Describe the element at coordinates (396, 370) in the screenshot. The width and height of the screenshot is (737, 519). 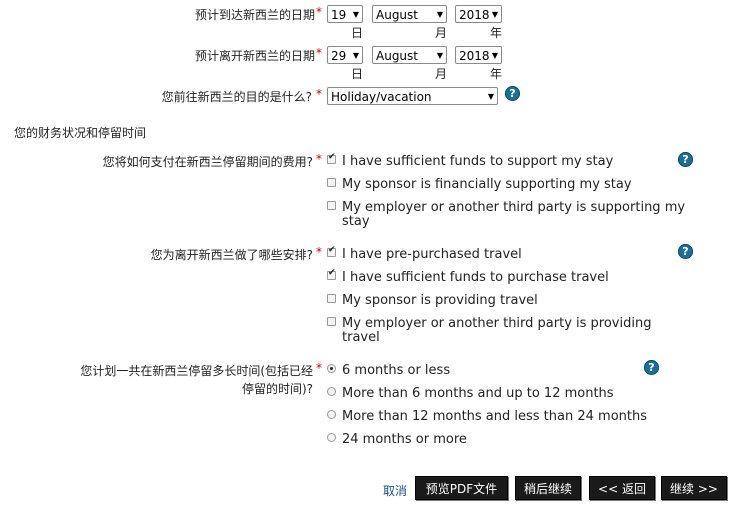
I see `stay-length-option-label: 6 months or less` at that location.